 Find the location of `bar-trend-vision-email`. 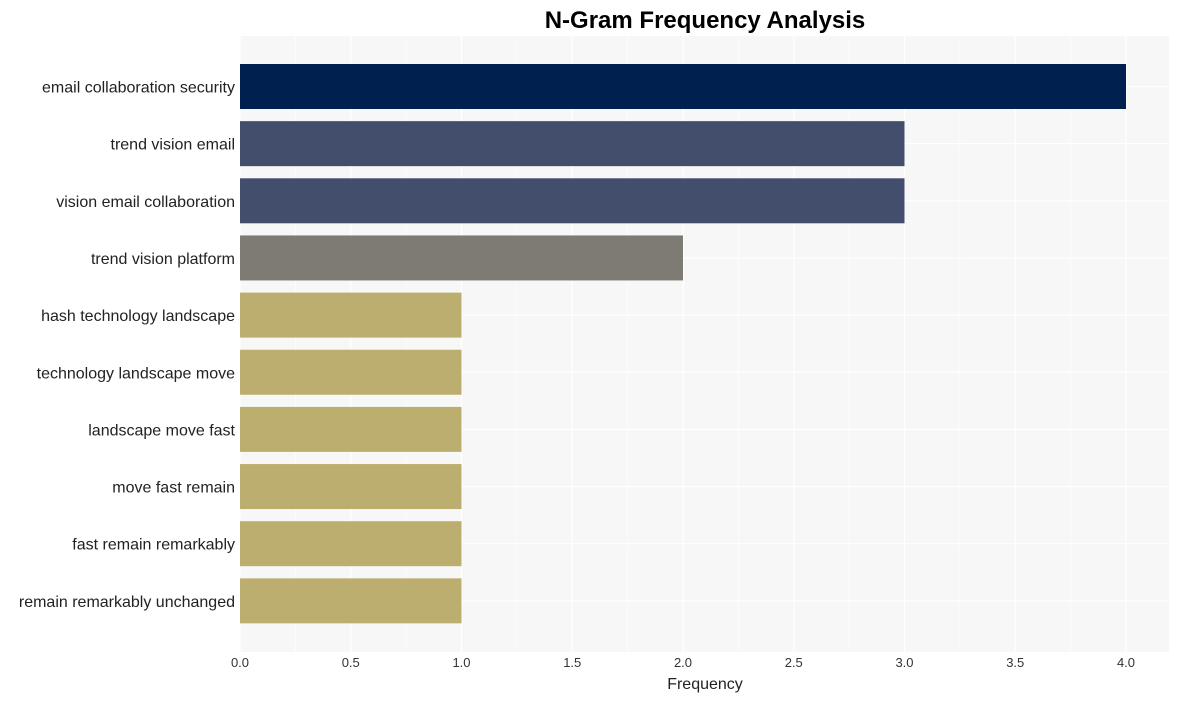

bar-trend-vision-email is located at coordinates (572, 144).